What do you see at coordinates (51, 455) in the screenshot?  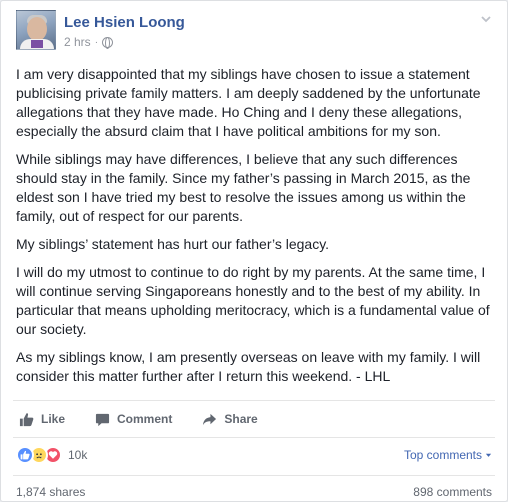 I see `reaction-summary: 10k` at bounding box center [51, 455].